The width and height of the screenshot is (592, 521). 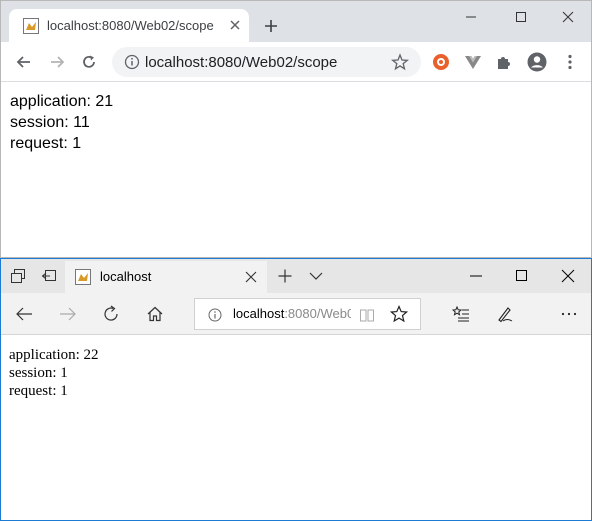 What do you see at coordinates (461, 314) in the screenshot?
I see `favorites-hub-icon` at bounding box center [461, 314].